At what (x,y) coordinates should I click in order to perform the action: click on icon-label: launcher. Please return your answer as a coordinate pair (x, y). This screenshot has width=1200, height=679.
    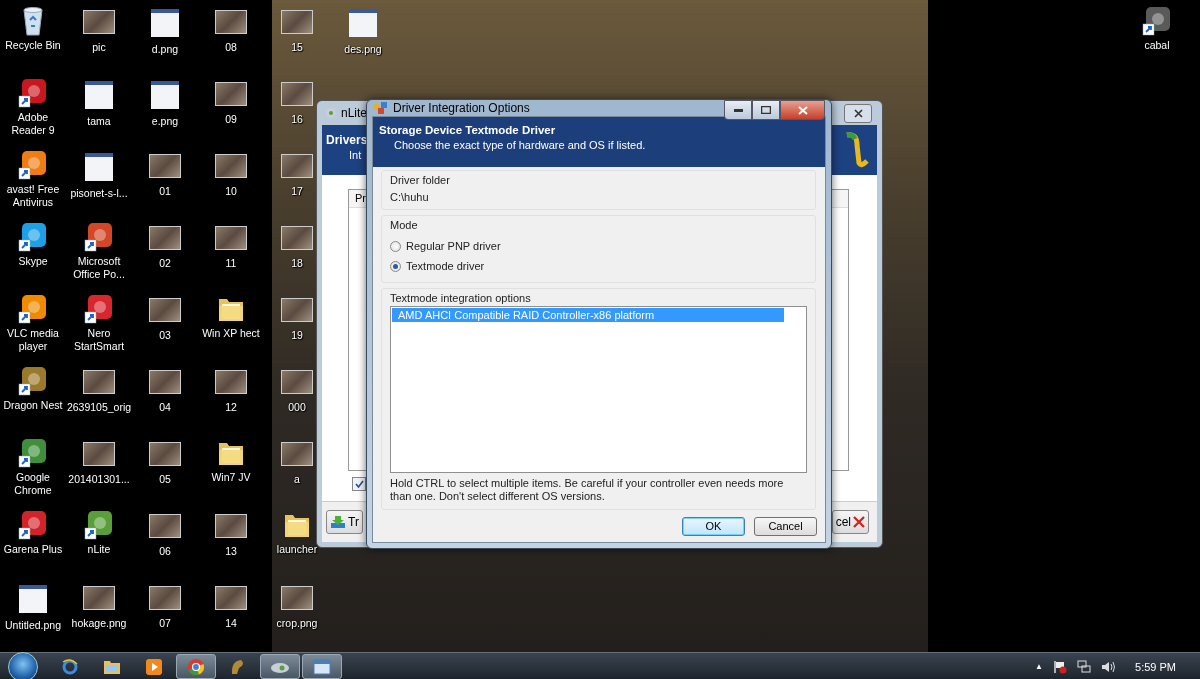
    Looking at the image, I should click on (297, 549).